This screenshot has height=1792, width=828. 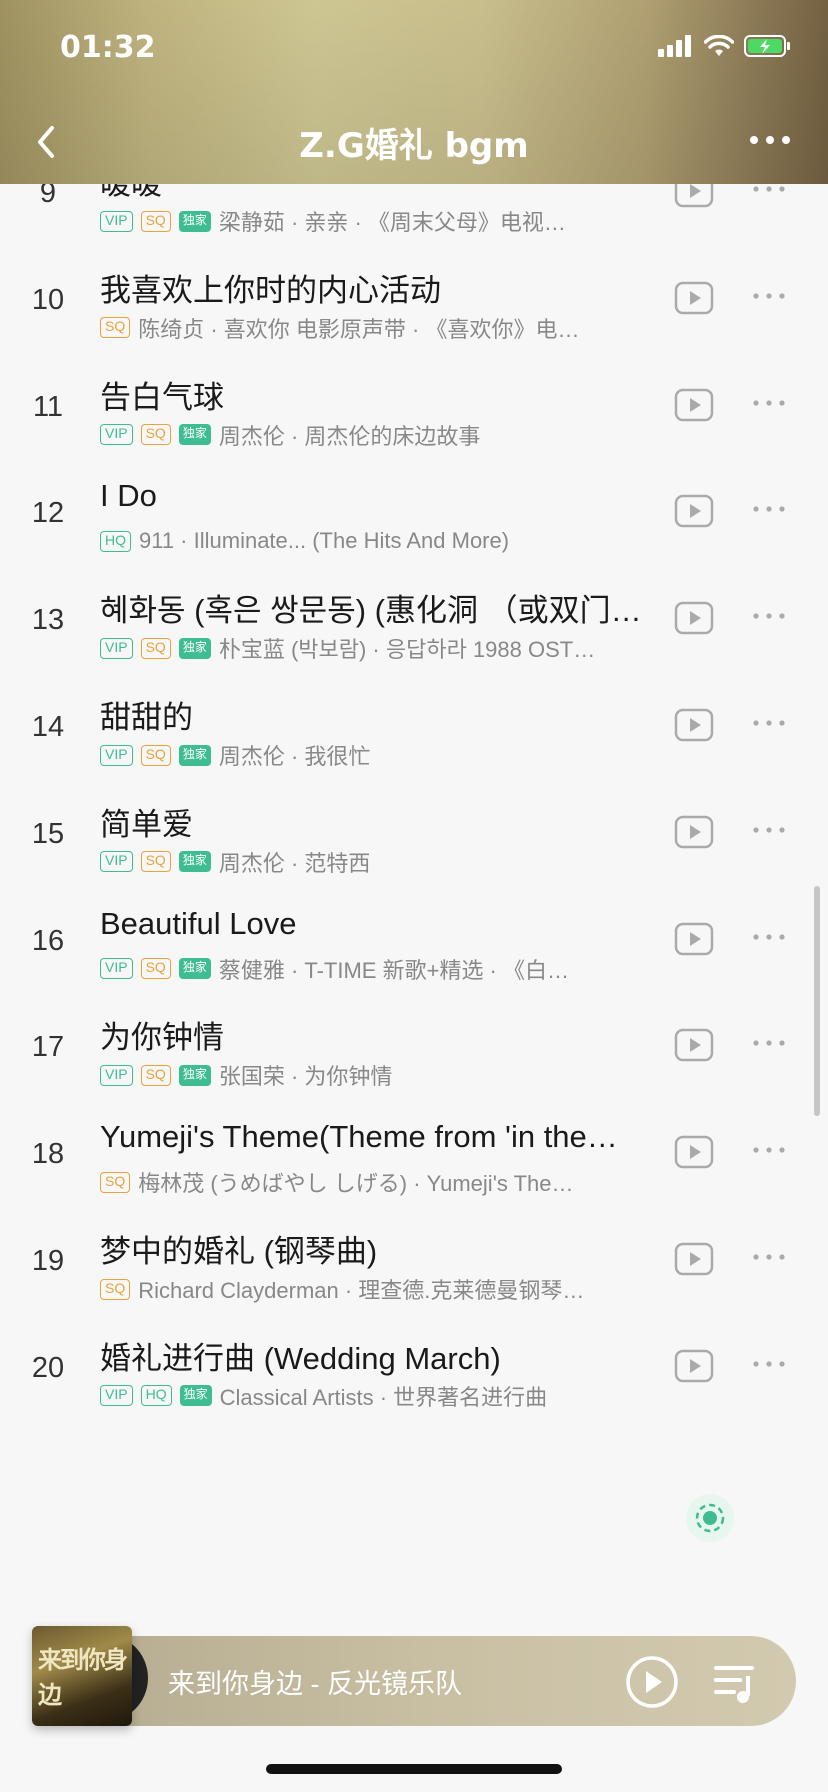 I want to click on song-meta: VIP SQ 独家 周杰伦 · 范特西, so click(x=380, y=862).